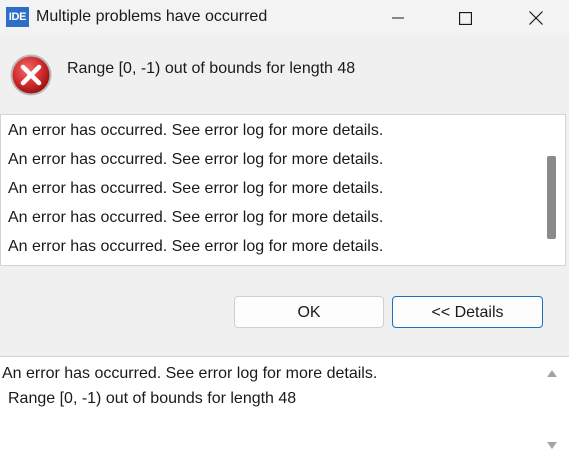 The width and height of the screenshot is (569, 457). What do you see at coordinates (309, 312) in the screenshot?
I see `ok-button: OK` at bounding box center [309, 312].